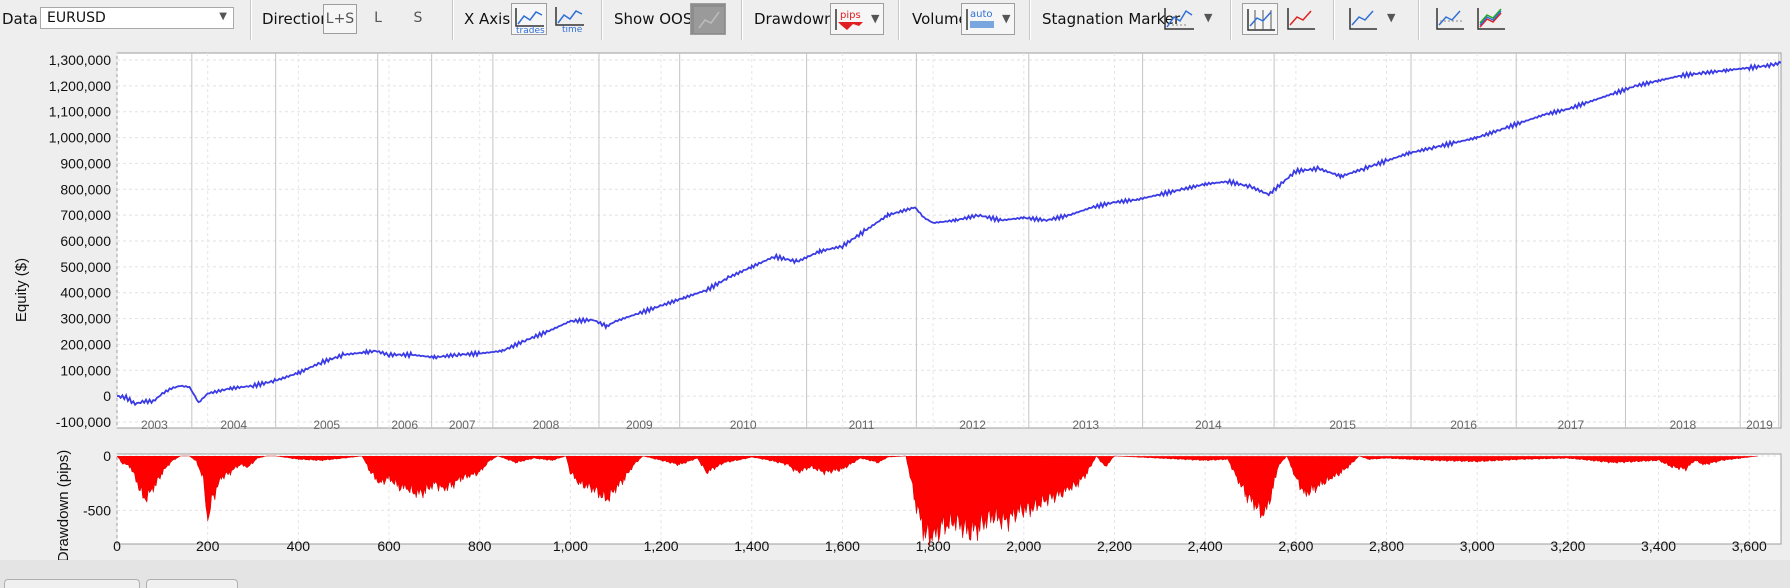 The width and height of the screenshot is (1790, 588). Describe the element at coordinates (20, 19) in the screenshot. I see `data-label: Data` at that location.